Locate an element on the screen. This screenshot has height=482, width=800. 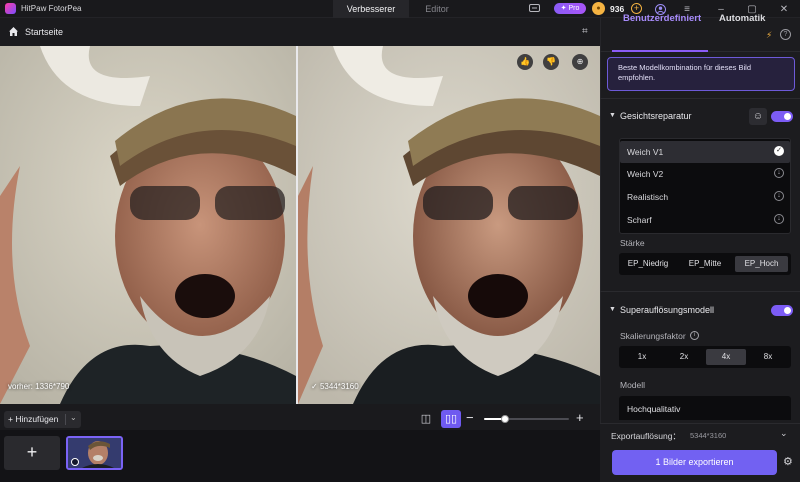
breadcrumb-home-label: Startseite is located at coordinates (44, 32).